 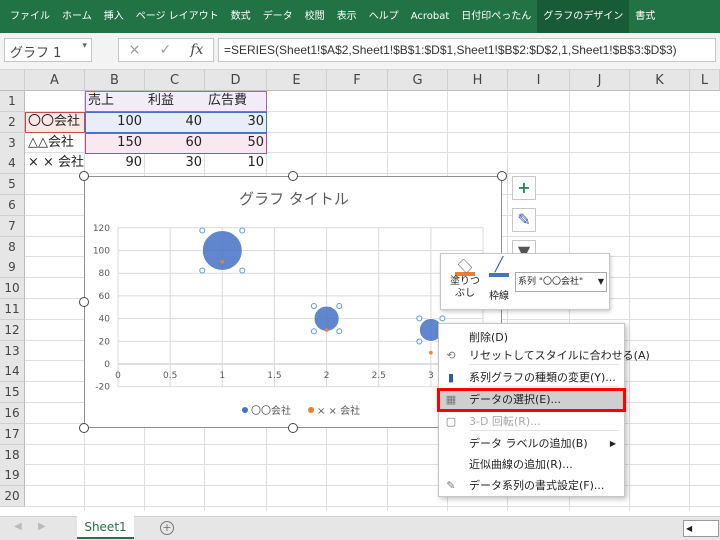 What do you see at coordinates (135, 50) in the screenshot?
I see `cancel-icon: ×` at bounding box center [135, 50].